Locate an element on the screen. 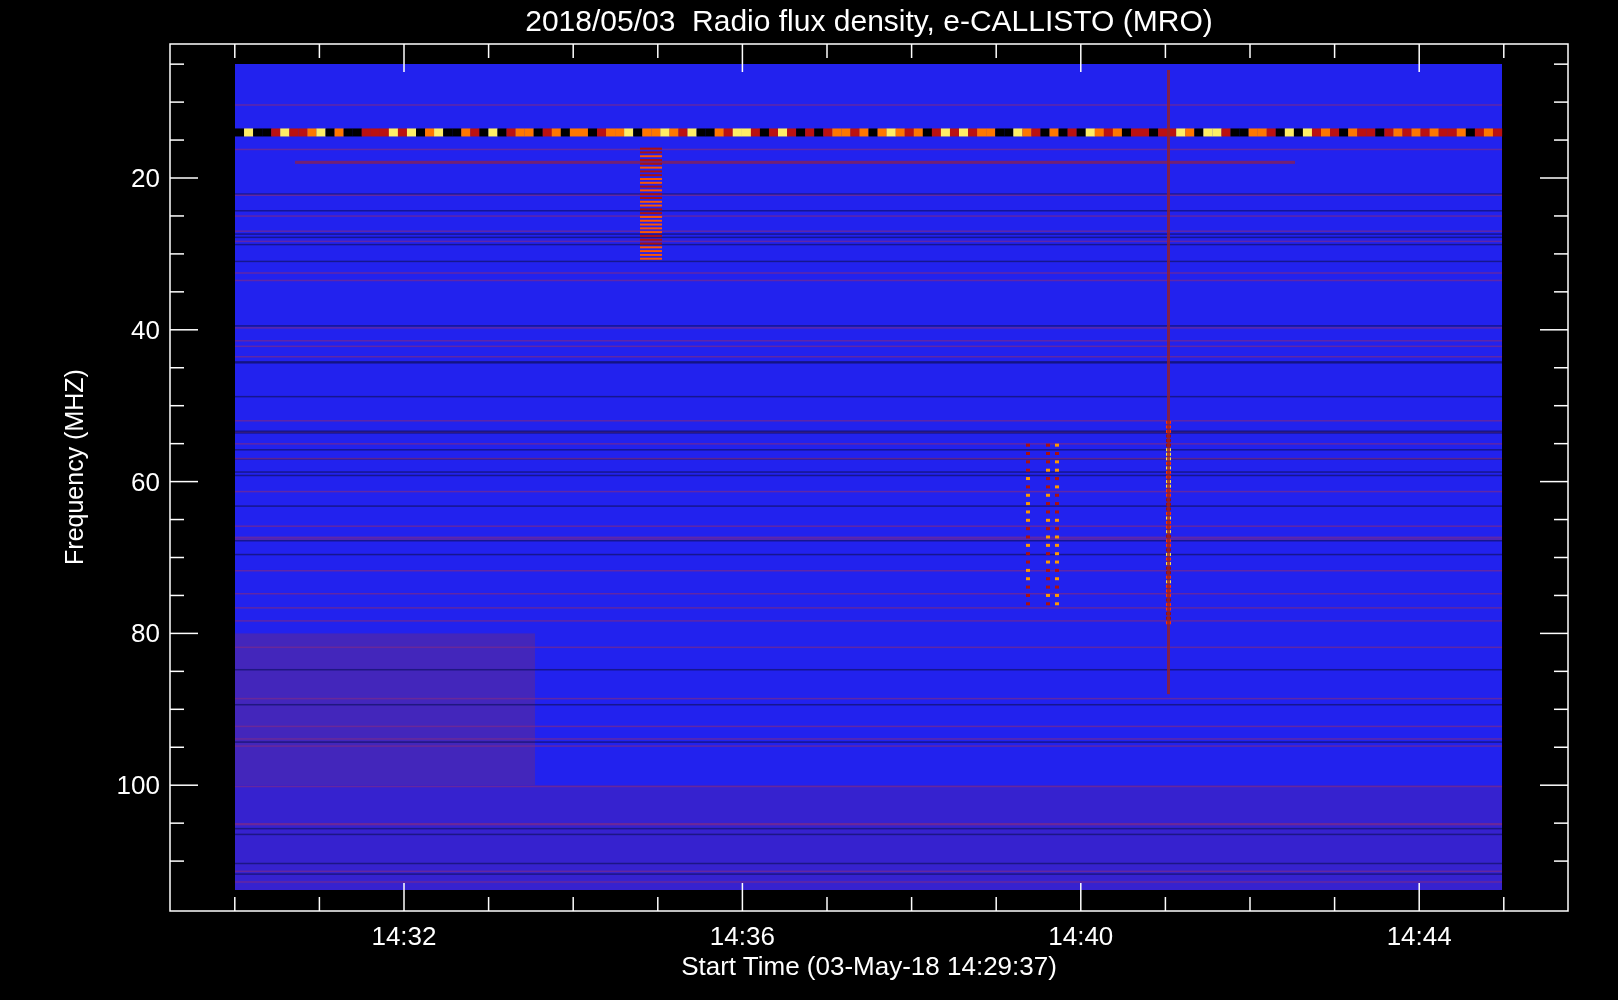 The height and width of the screenshot is (1000, 1618). y-tick-label: 40 is located at coordinates (145, 329).